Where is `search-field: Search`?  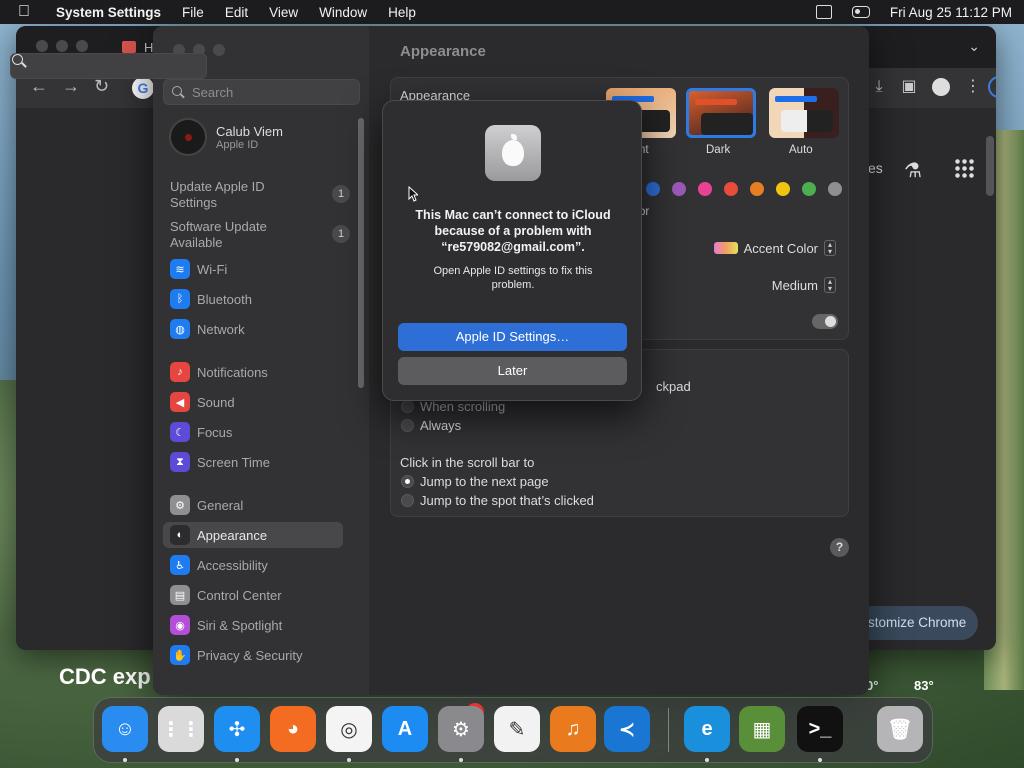
search-field: Search is located at coordinates (261, 92).